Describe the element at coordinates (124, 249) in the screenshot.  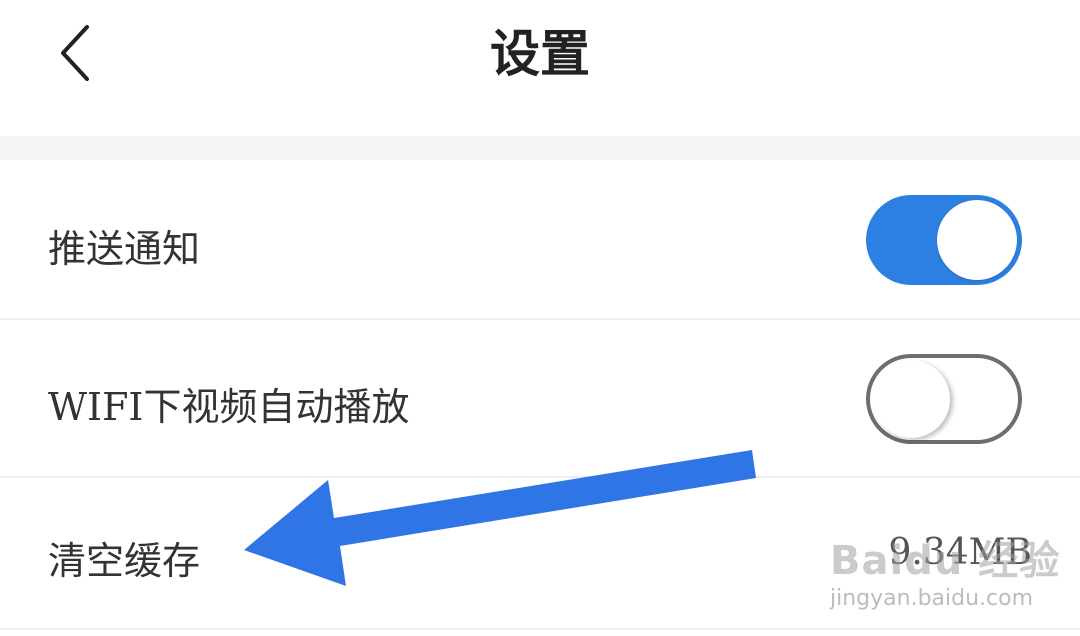
I see `setting-label-push-notification: 推送通知` at that location.